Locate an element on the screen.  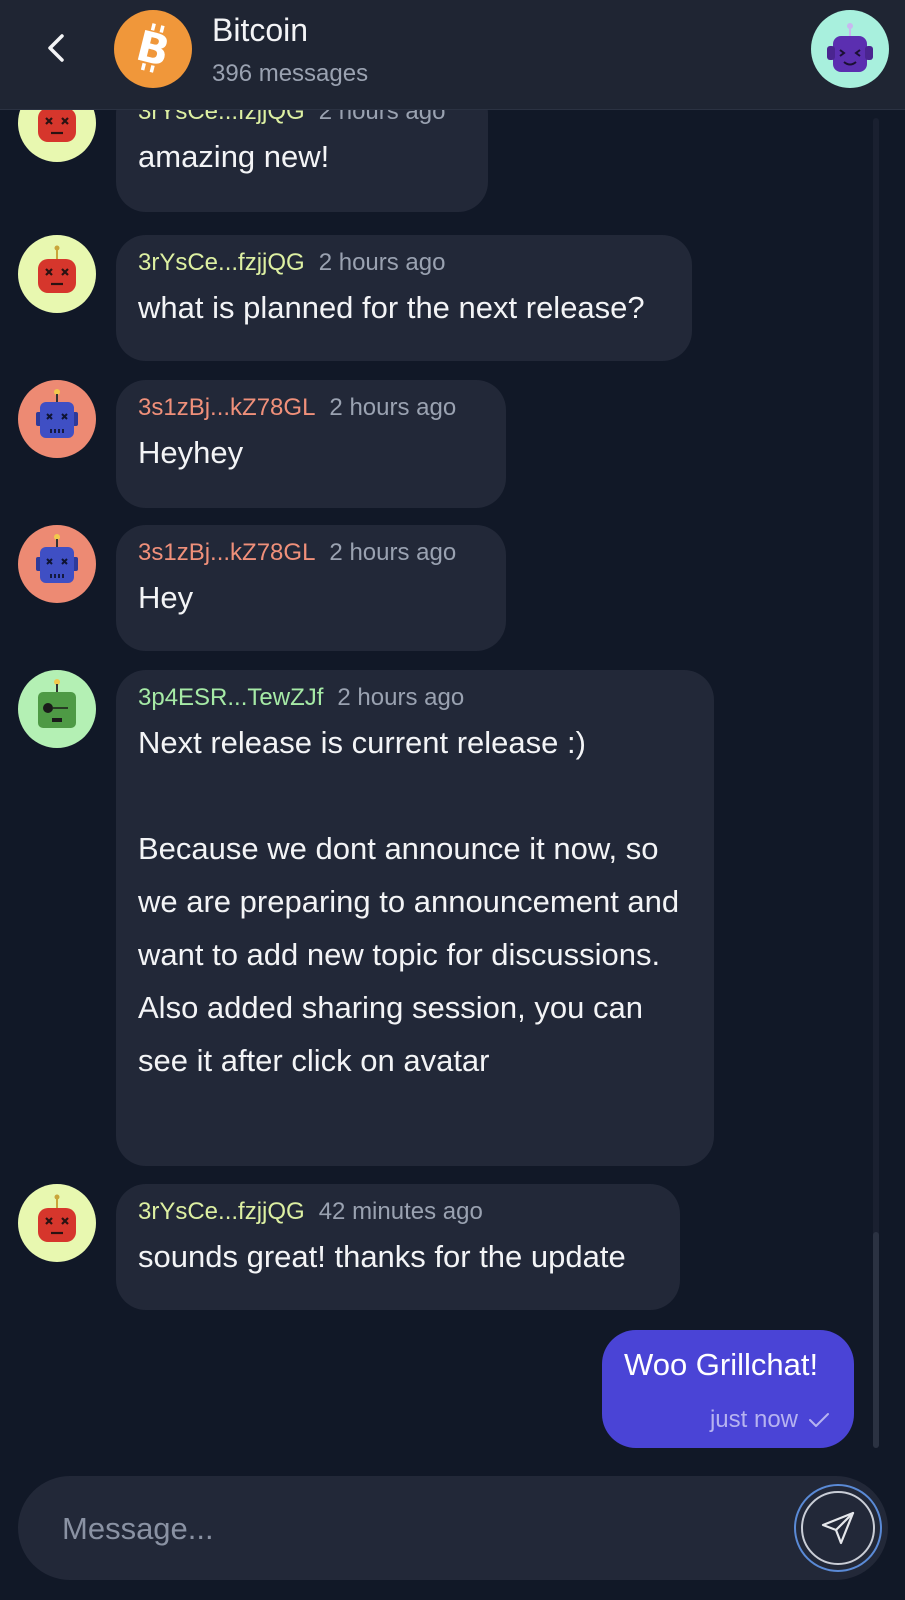
message-text: sounds great! thanks for the update is located at coordinates (382, 1256).